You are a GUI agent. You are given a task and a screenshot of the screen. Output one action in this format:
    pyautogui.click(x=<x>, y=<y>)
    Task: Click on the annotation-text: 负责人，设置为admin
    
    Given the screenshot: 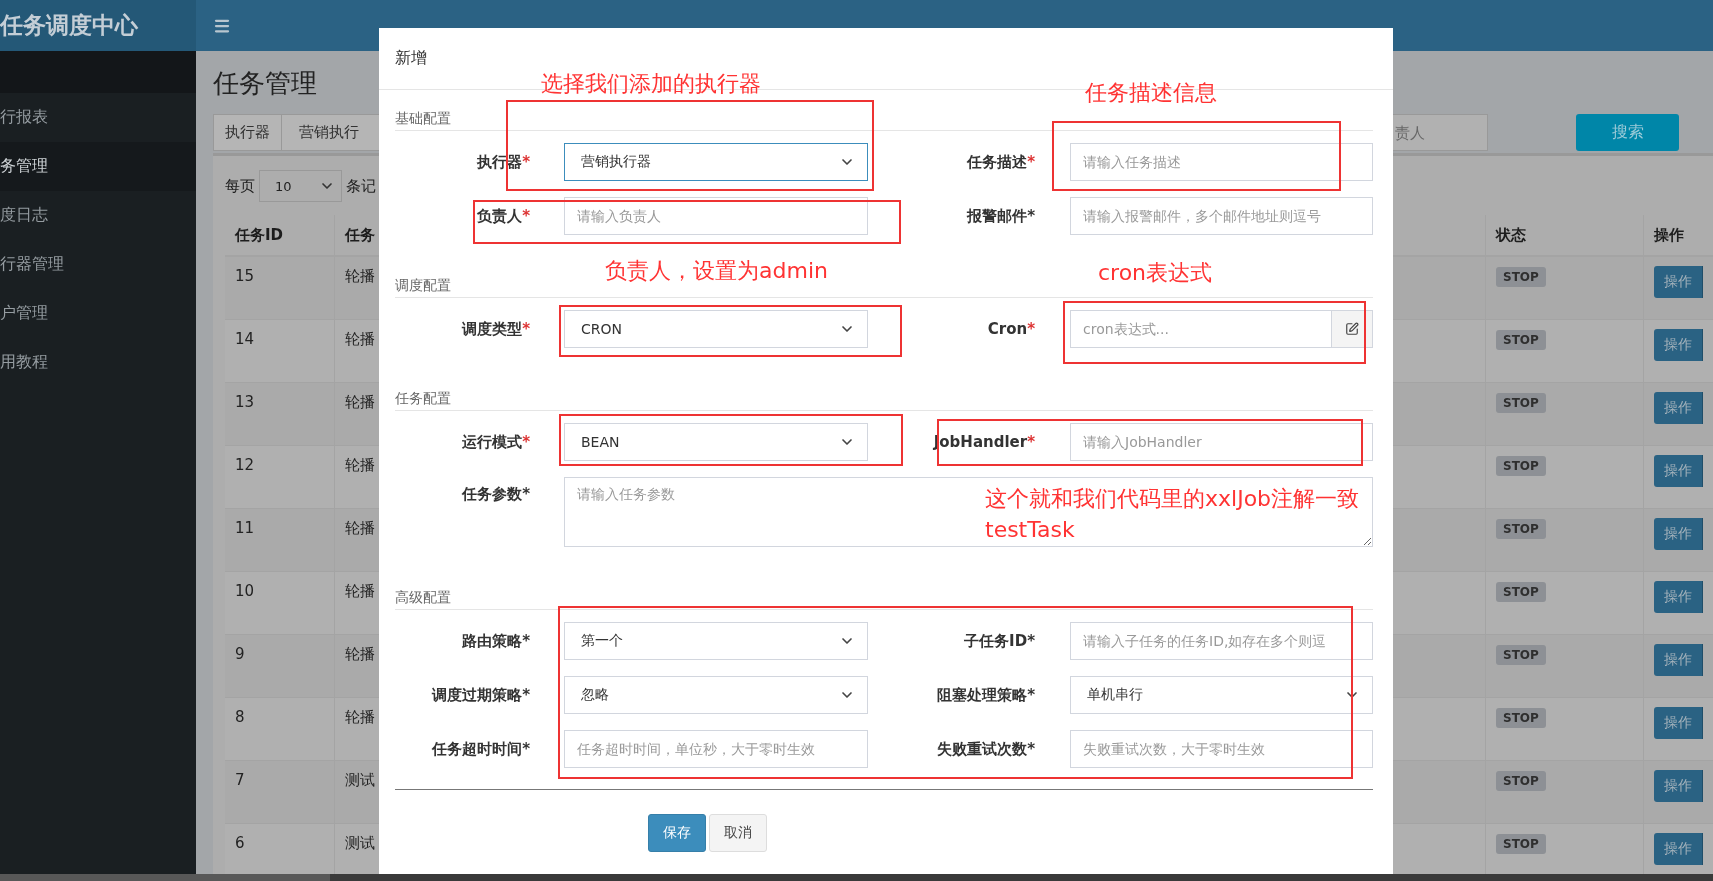 What is the action you would take?
    pyautogui.click(x=716, y=270)
    